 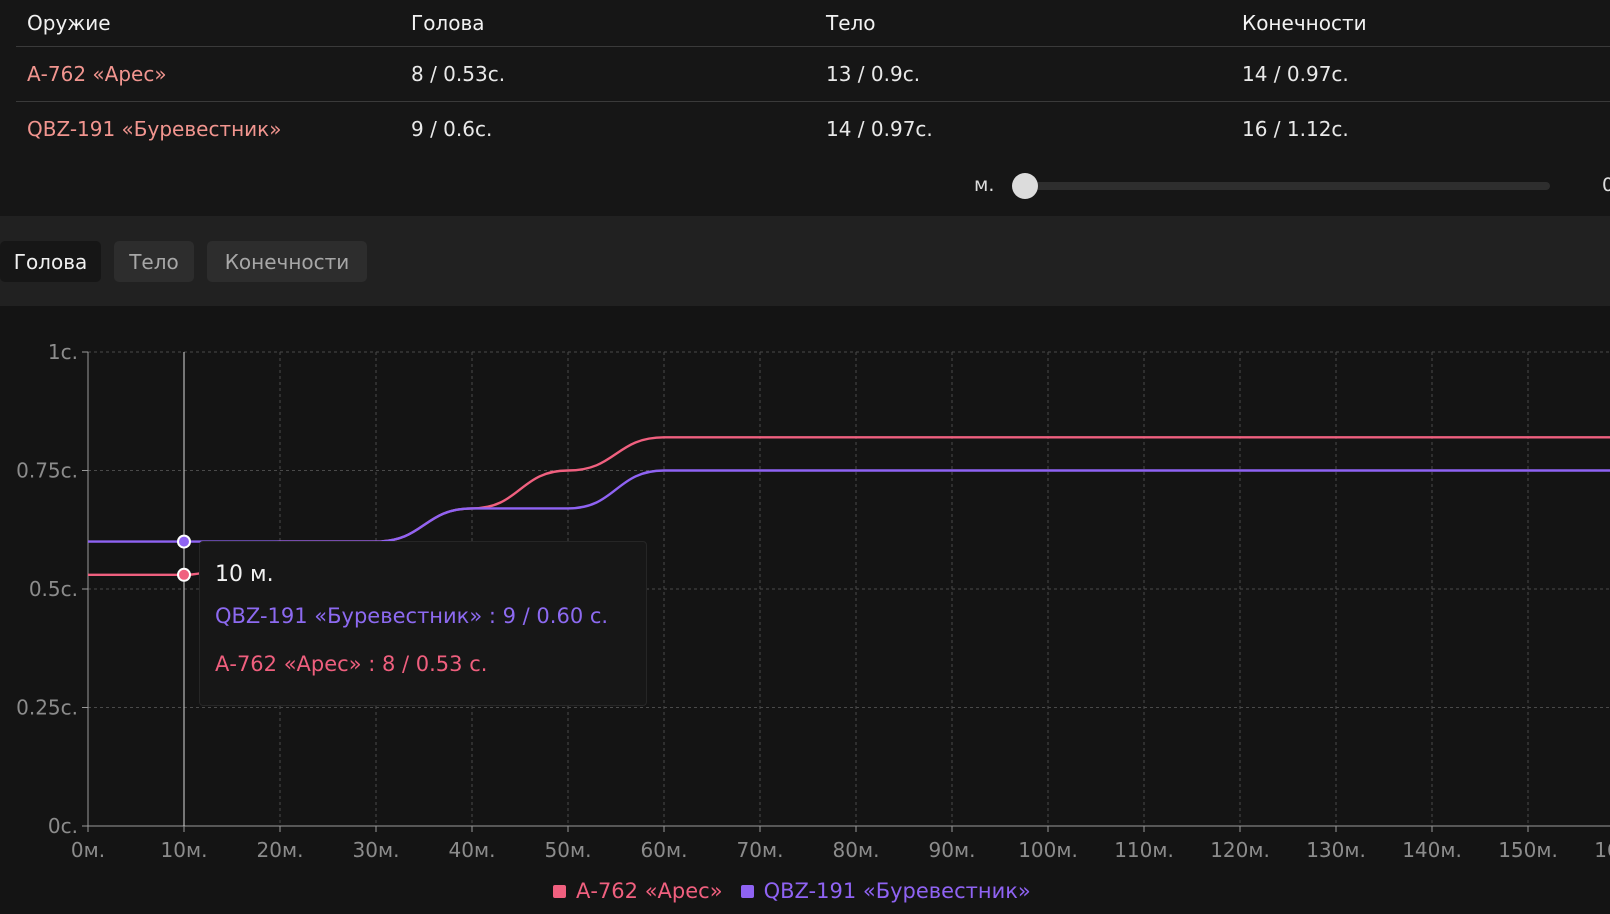 What do you see at coordinates (1336, 850) in the screenshot?
I see `x-tick-label: 130м.` at bounding box center [1336, 850].